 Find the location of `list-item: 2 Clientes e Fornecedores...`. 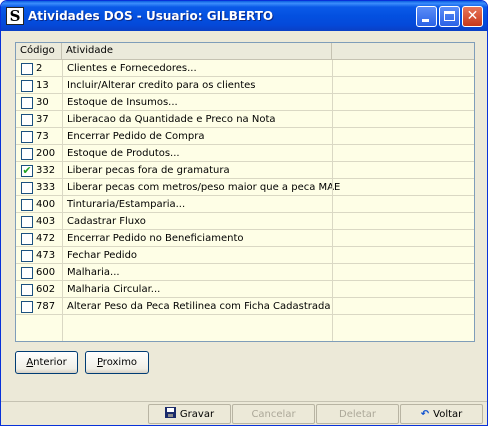

list-item: 2 Clientes e Fornecedores... is located at coordinates (245, 68).